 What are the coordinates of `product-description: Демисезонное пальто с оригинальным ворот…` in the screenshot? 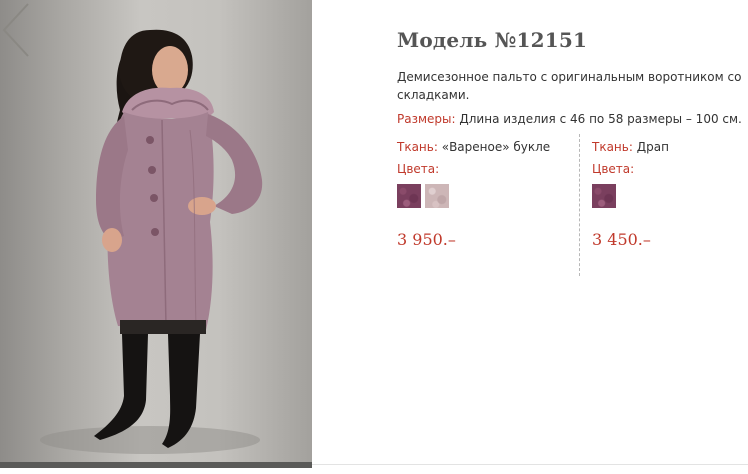 It's located at (569, 86).